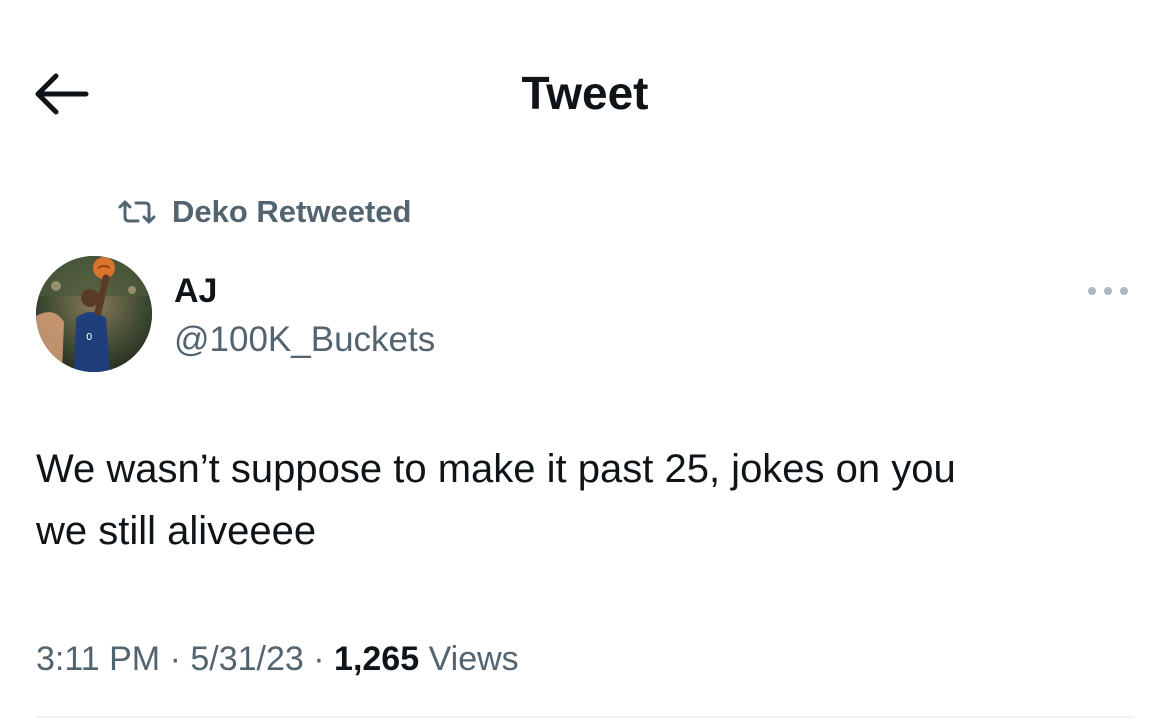 The width and height of the screenshot is (1170, 724). I want to click on views-count: 1,265, so click(376, 659).